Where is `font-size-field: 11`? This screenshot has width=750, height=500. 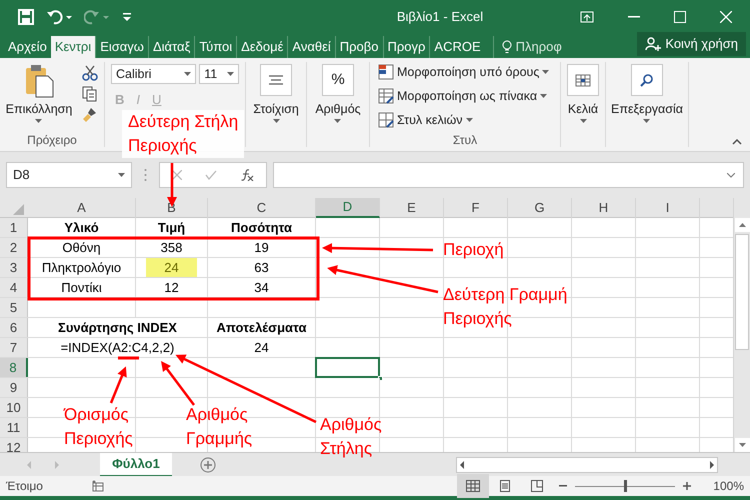 font-size-field: 11 is located at coordinates (219, 74).